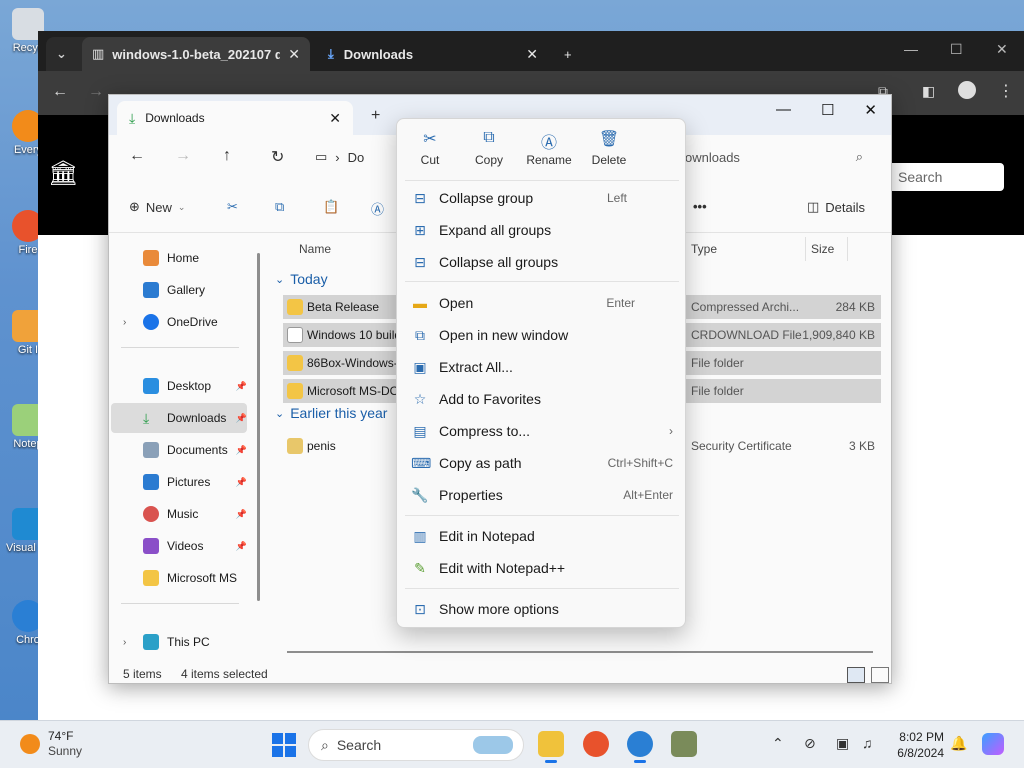  I want to click on chrome-tab-directory: ▥ windows-1.0-beta_202107 direc ✕, so click(196, 54).